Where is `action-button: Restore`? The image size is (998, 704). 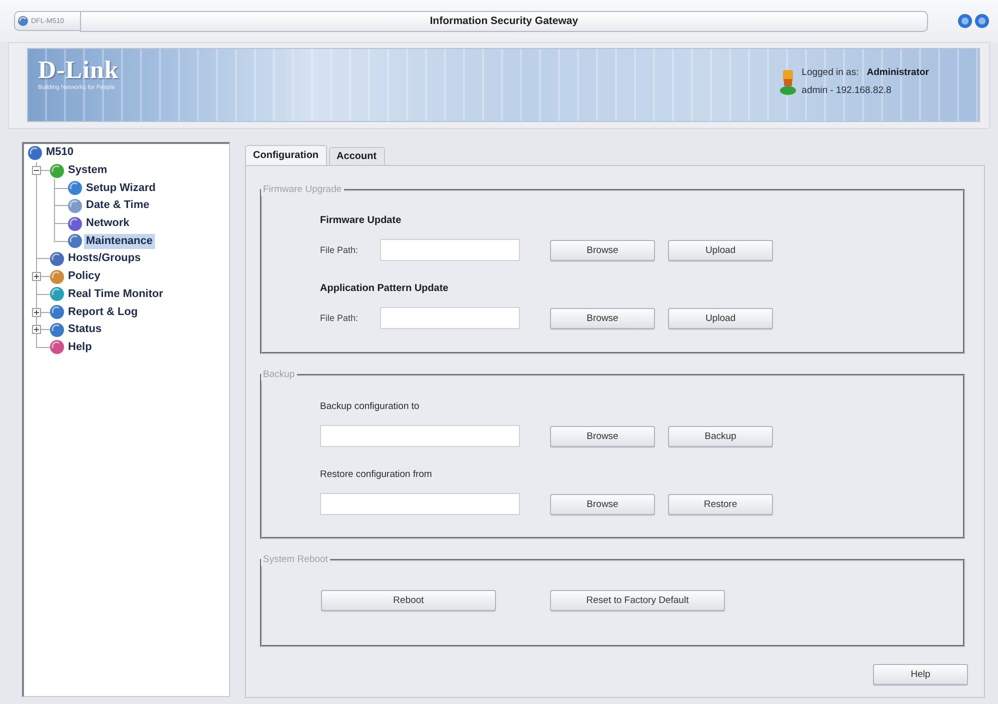 action-button: Restore is located at coordinates (720, 504).